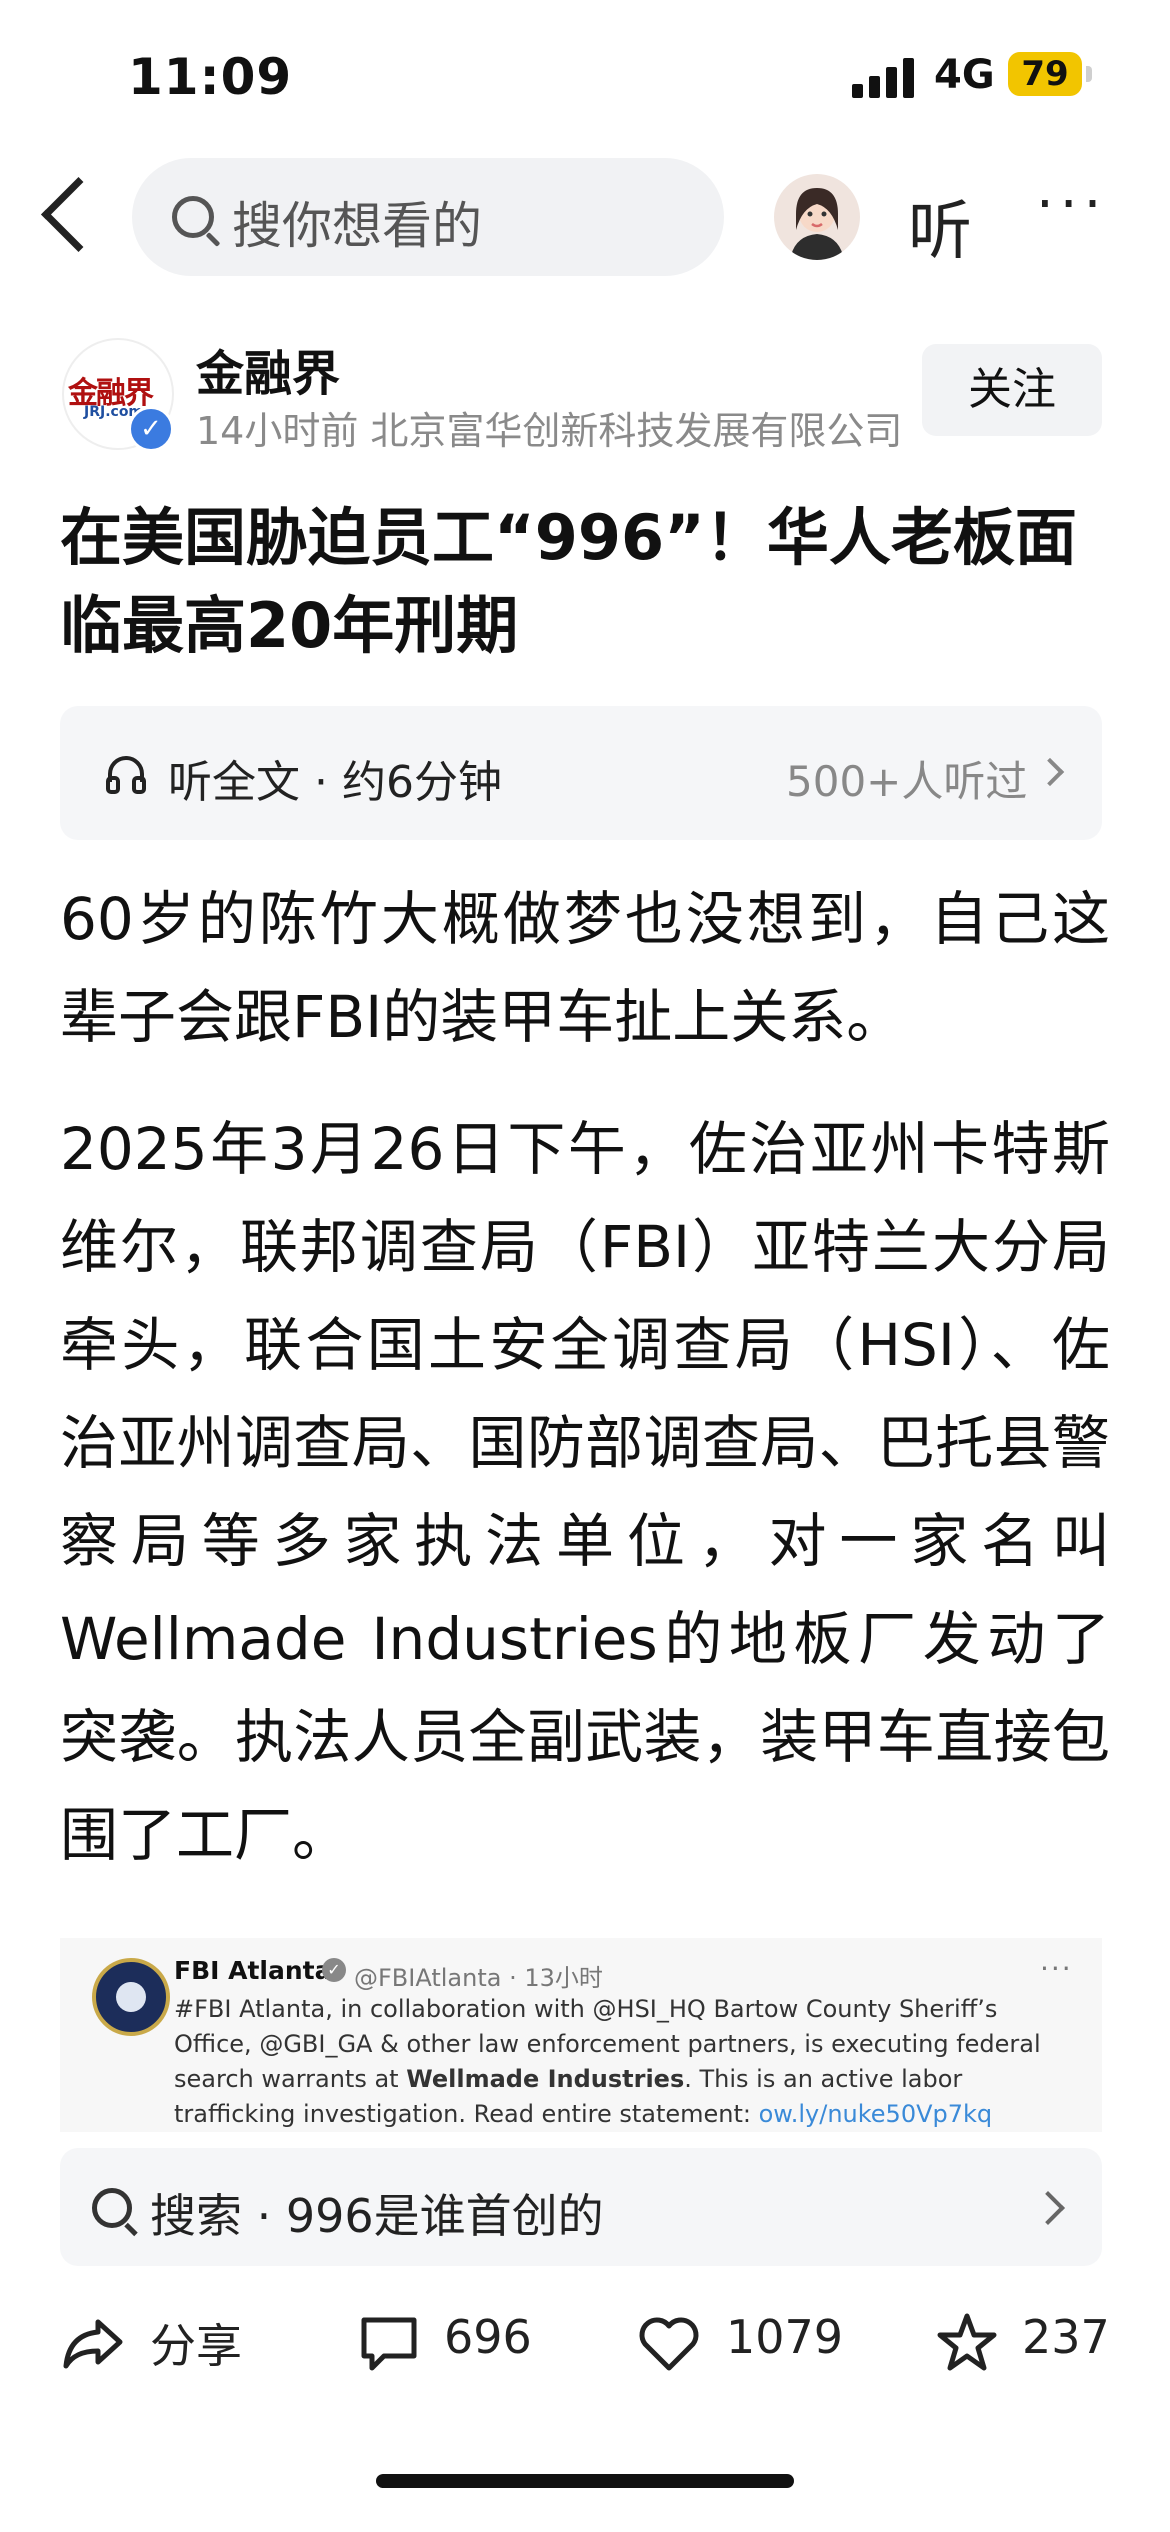  Describe the element at coordinates (1071, 204) in the screenshot. I see `more-icon: ···` at that location.